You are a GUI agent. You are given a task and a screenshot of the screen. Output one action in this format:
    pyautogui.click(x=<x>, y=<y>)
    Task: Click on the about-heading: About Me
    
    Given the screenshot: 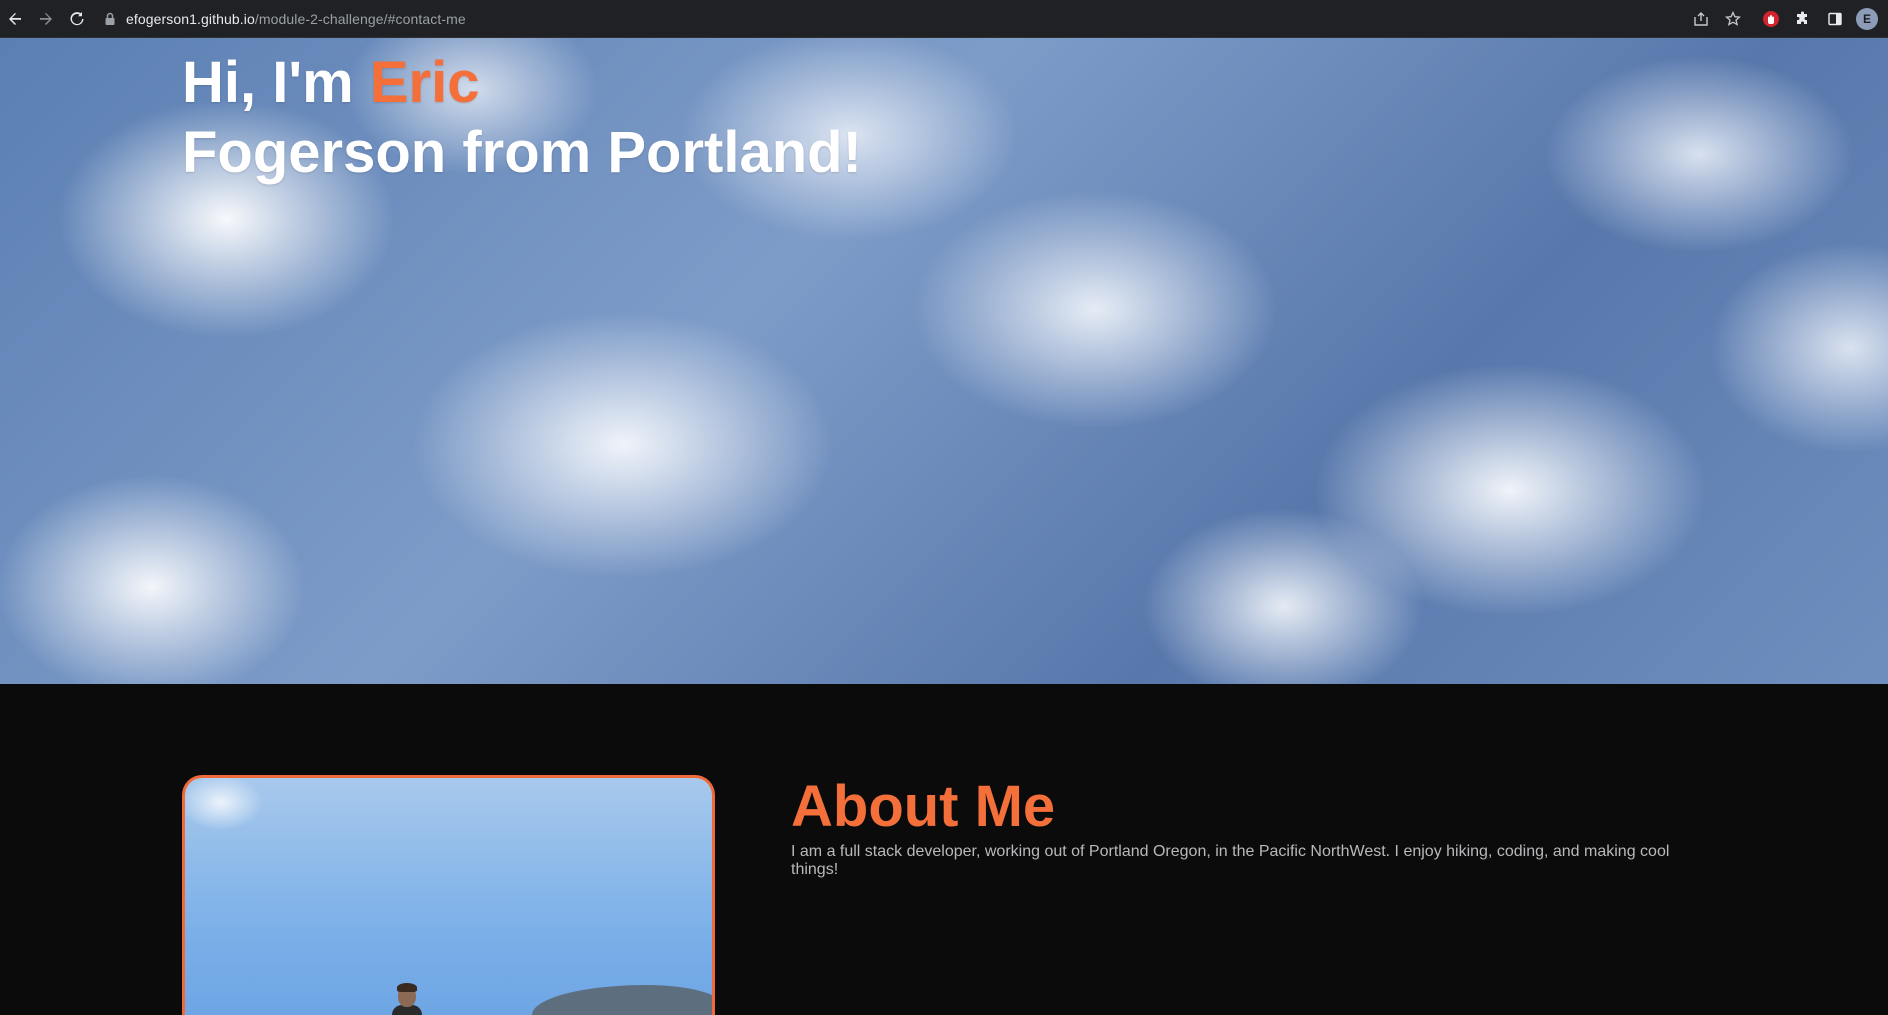 What is the action you would take?
    pyautogui.click(x=923, y=806)
    